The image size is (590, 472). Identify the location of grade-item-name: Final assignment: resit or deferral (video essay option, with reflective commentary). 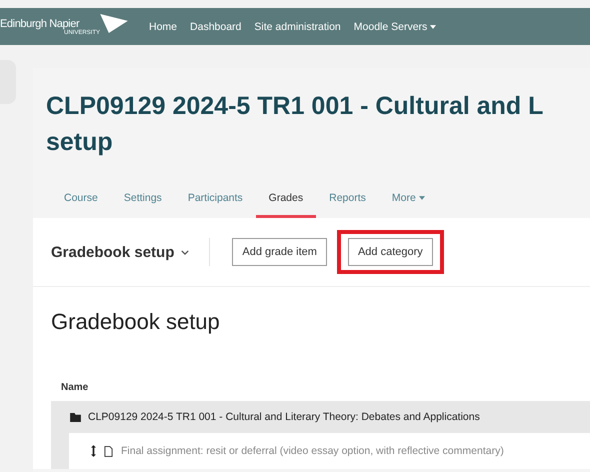
(312, 451).